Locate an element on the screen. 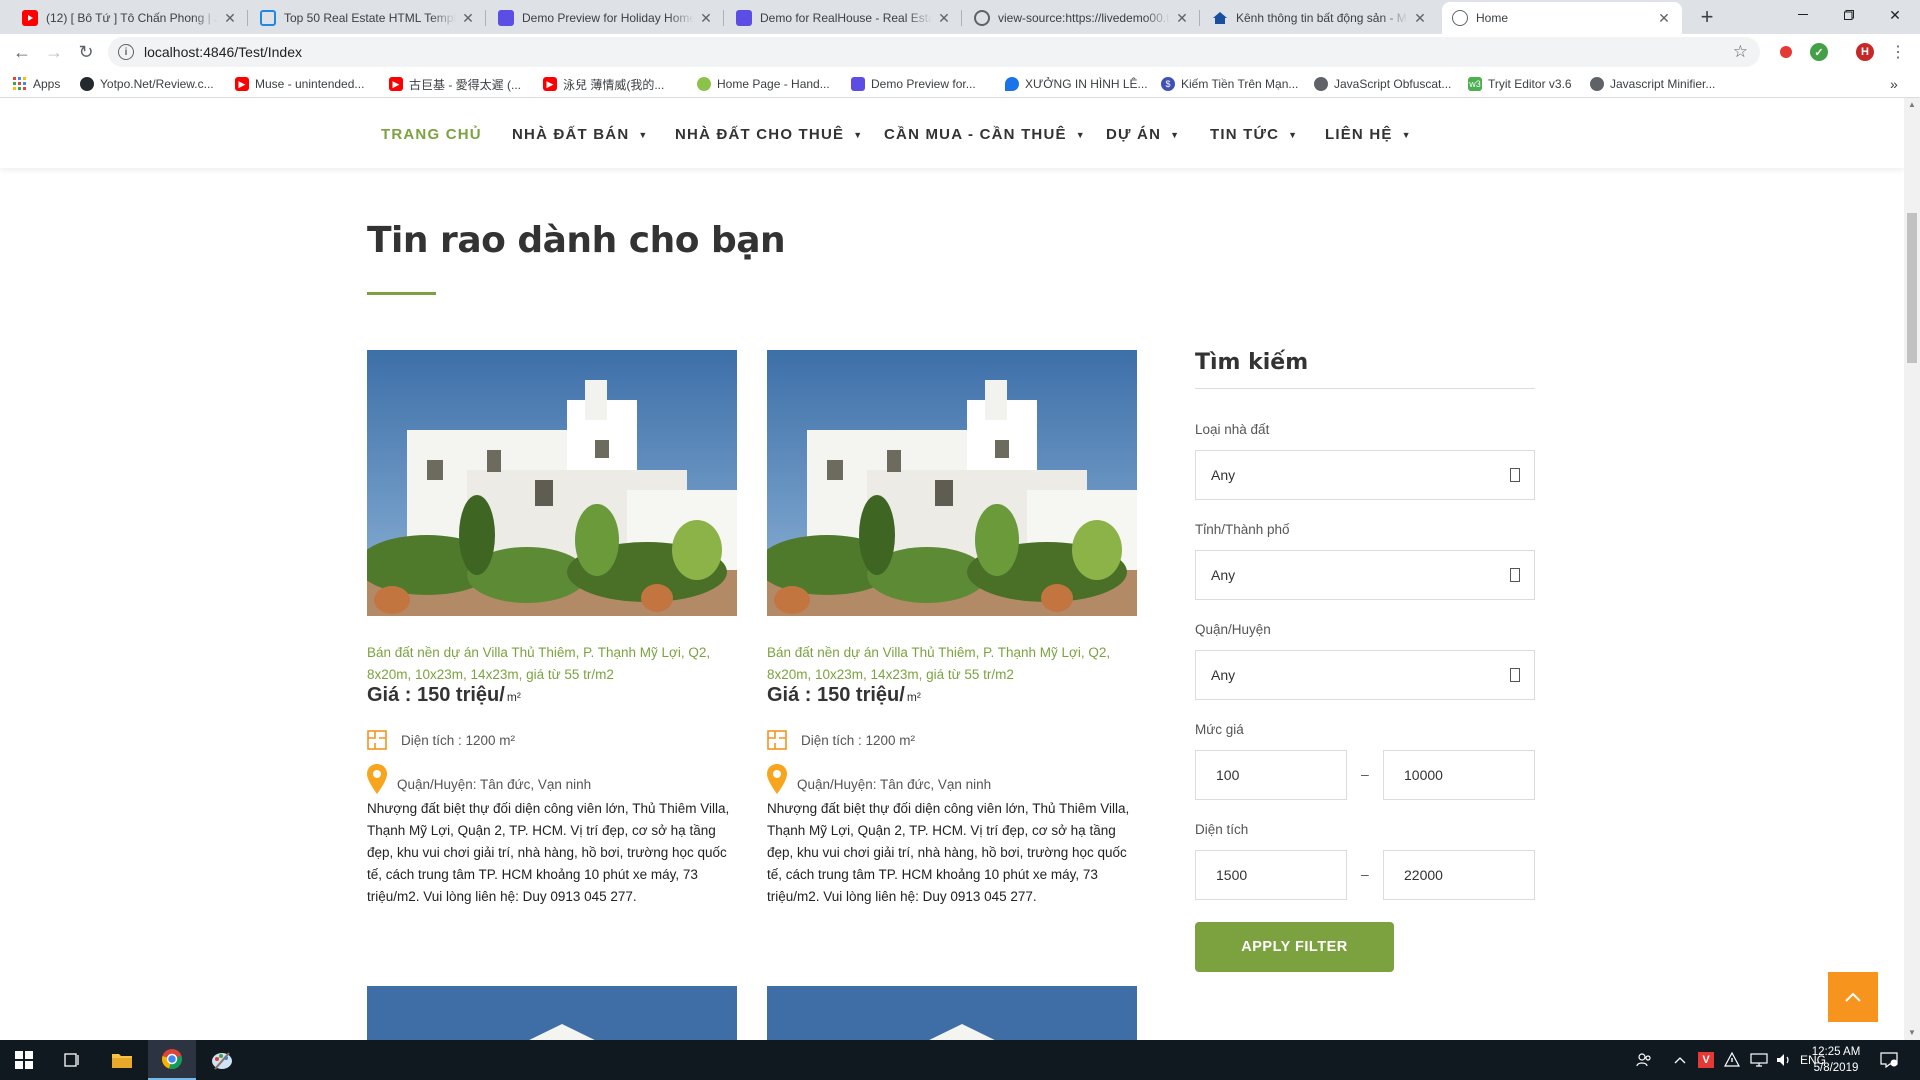  new-tab-button: + is located at coordinates (1707, 18).